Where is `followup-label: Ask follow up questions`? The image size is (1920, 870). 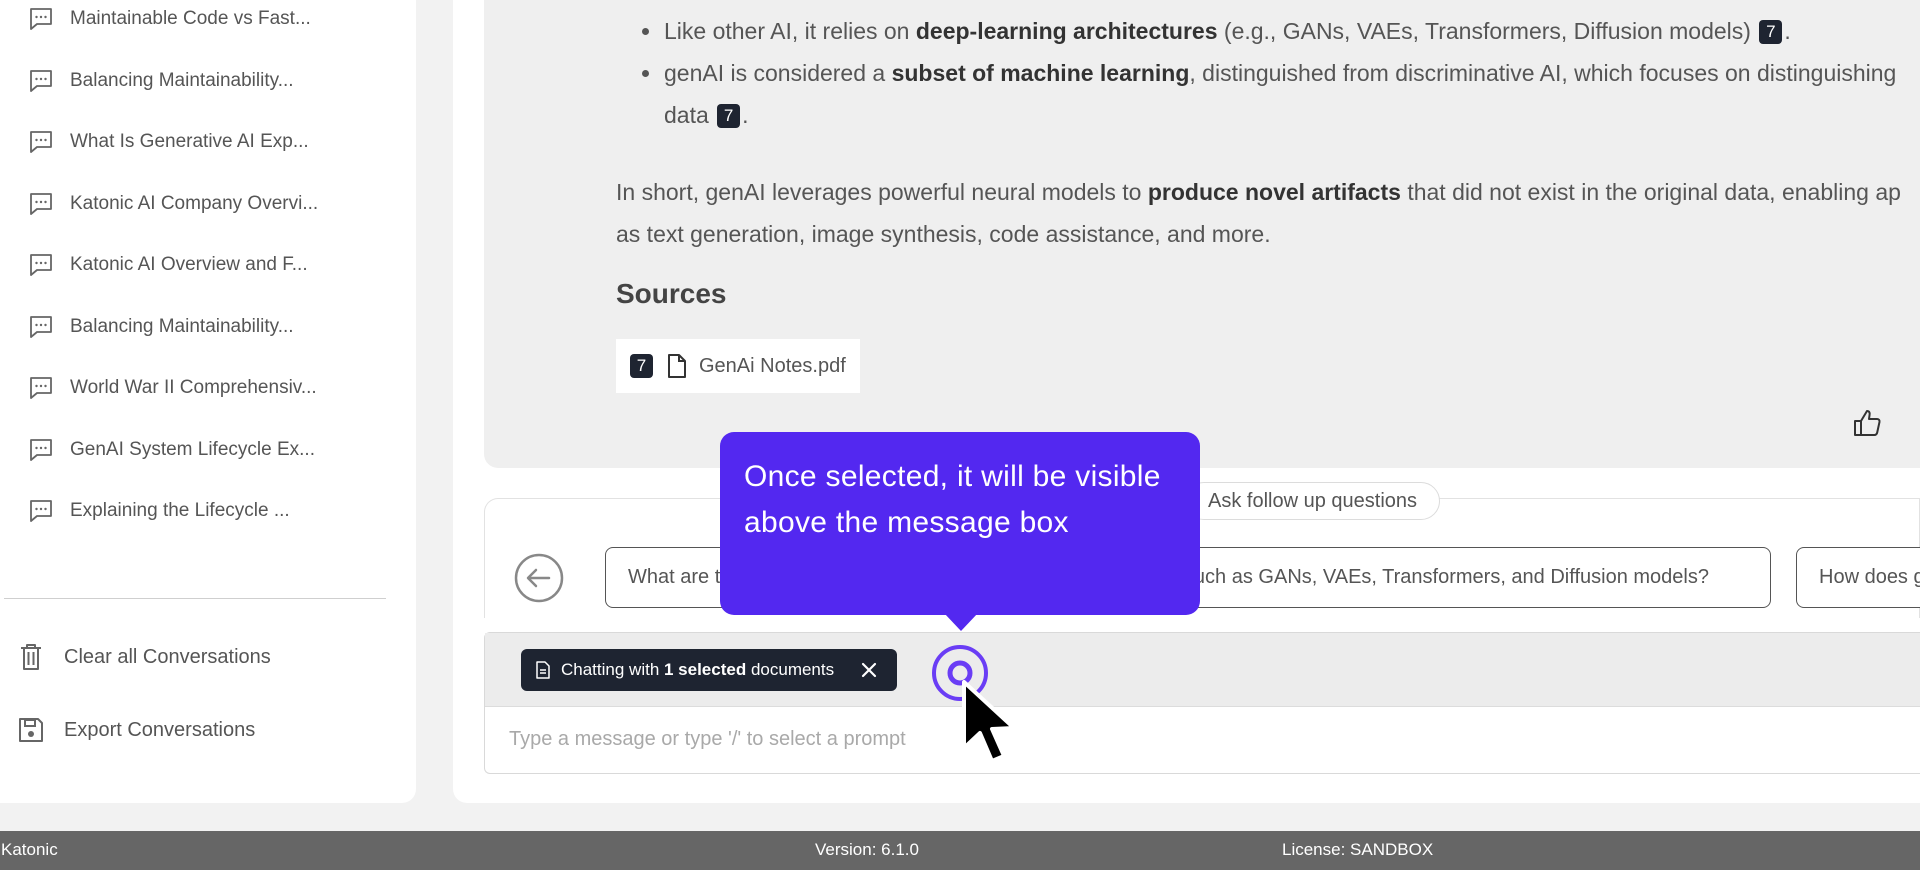
followup-label: Ask follow up questions is located at coordinates (1313, 501).